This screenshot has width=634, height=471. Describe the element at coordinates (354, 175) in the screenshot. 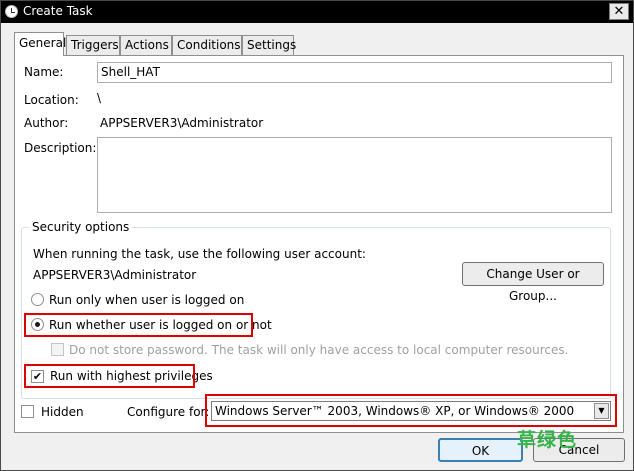

I see `description-input` at that location.